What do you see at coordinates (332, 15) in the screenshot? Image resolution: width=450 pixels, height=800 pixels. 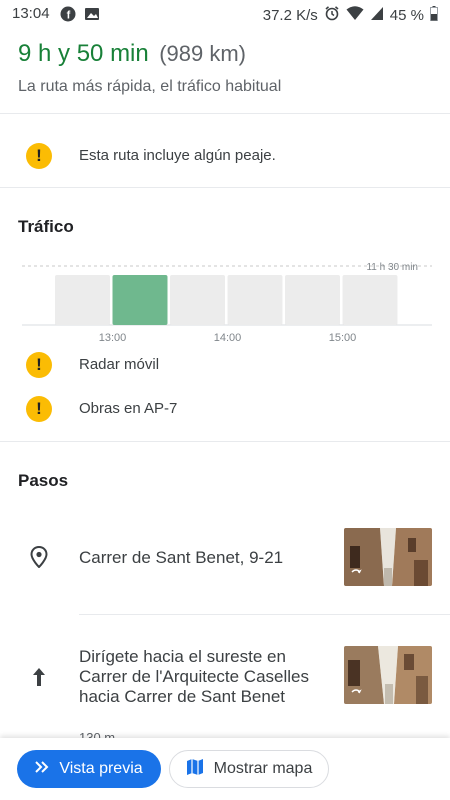 I see `alarm-icon` at bounding box center [332, 15].